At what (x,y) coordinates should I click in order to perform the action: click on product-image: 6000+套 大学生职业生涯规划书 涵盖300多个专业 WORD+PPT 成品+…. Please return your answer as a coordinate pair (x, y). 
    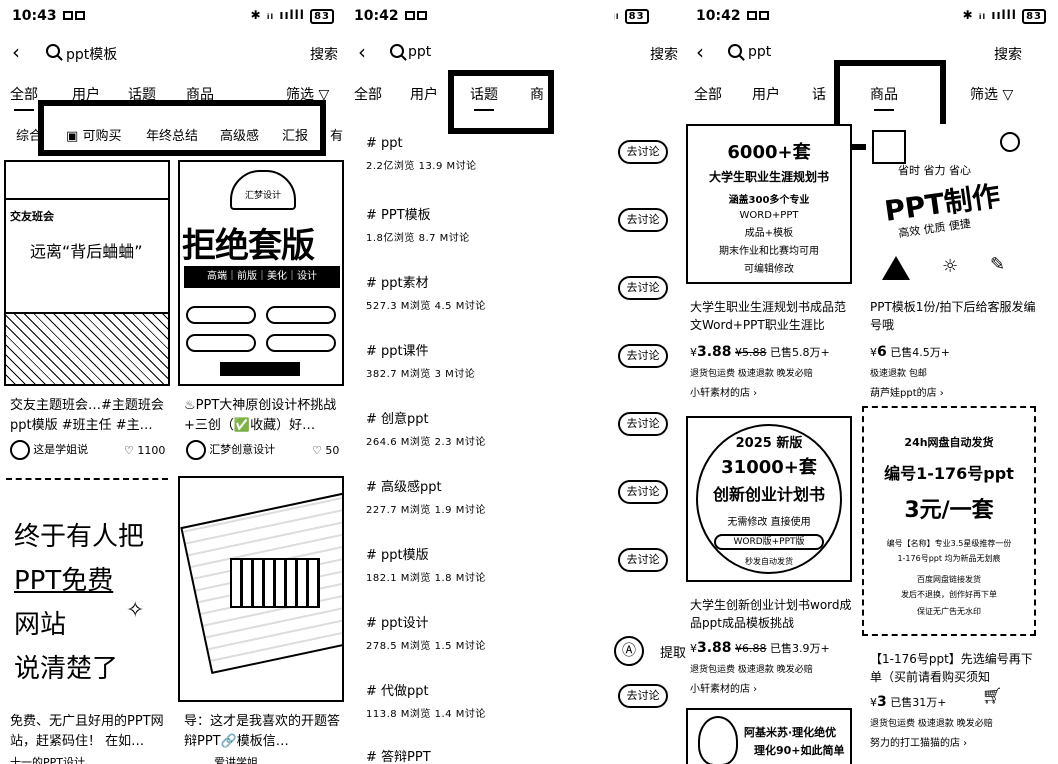
    Looking at the image, I should click on (769, 204).